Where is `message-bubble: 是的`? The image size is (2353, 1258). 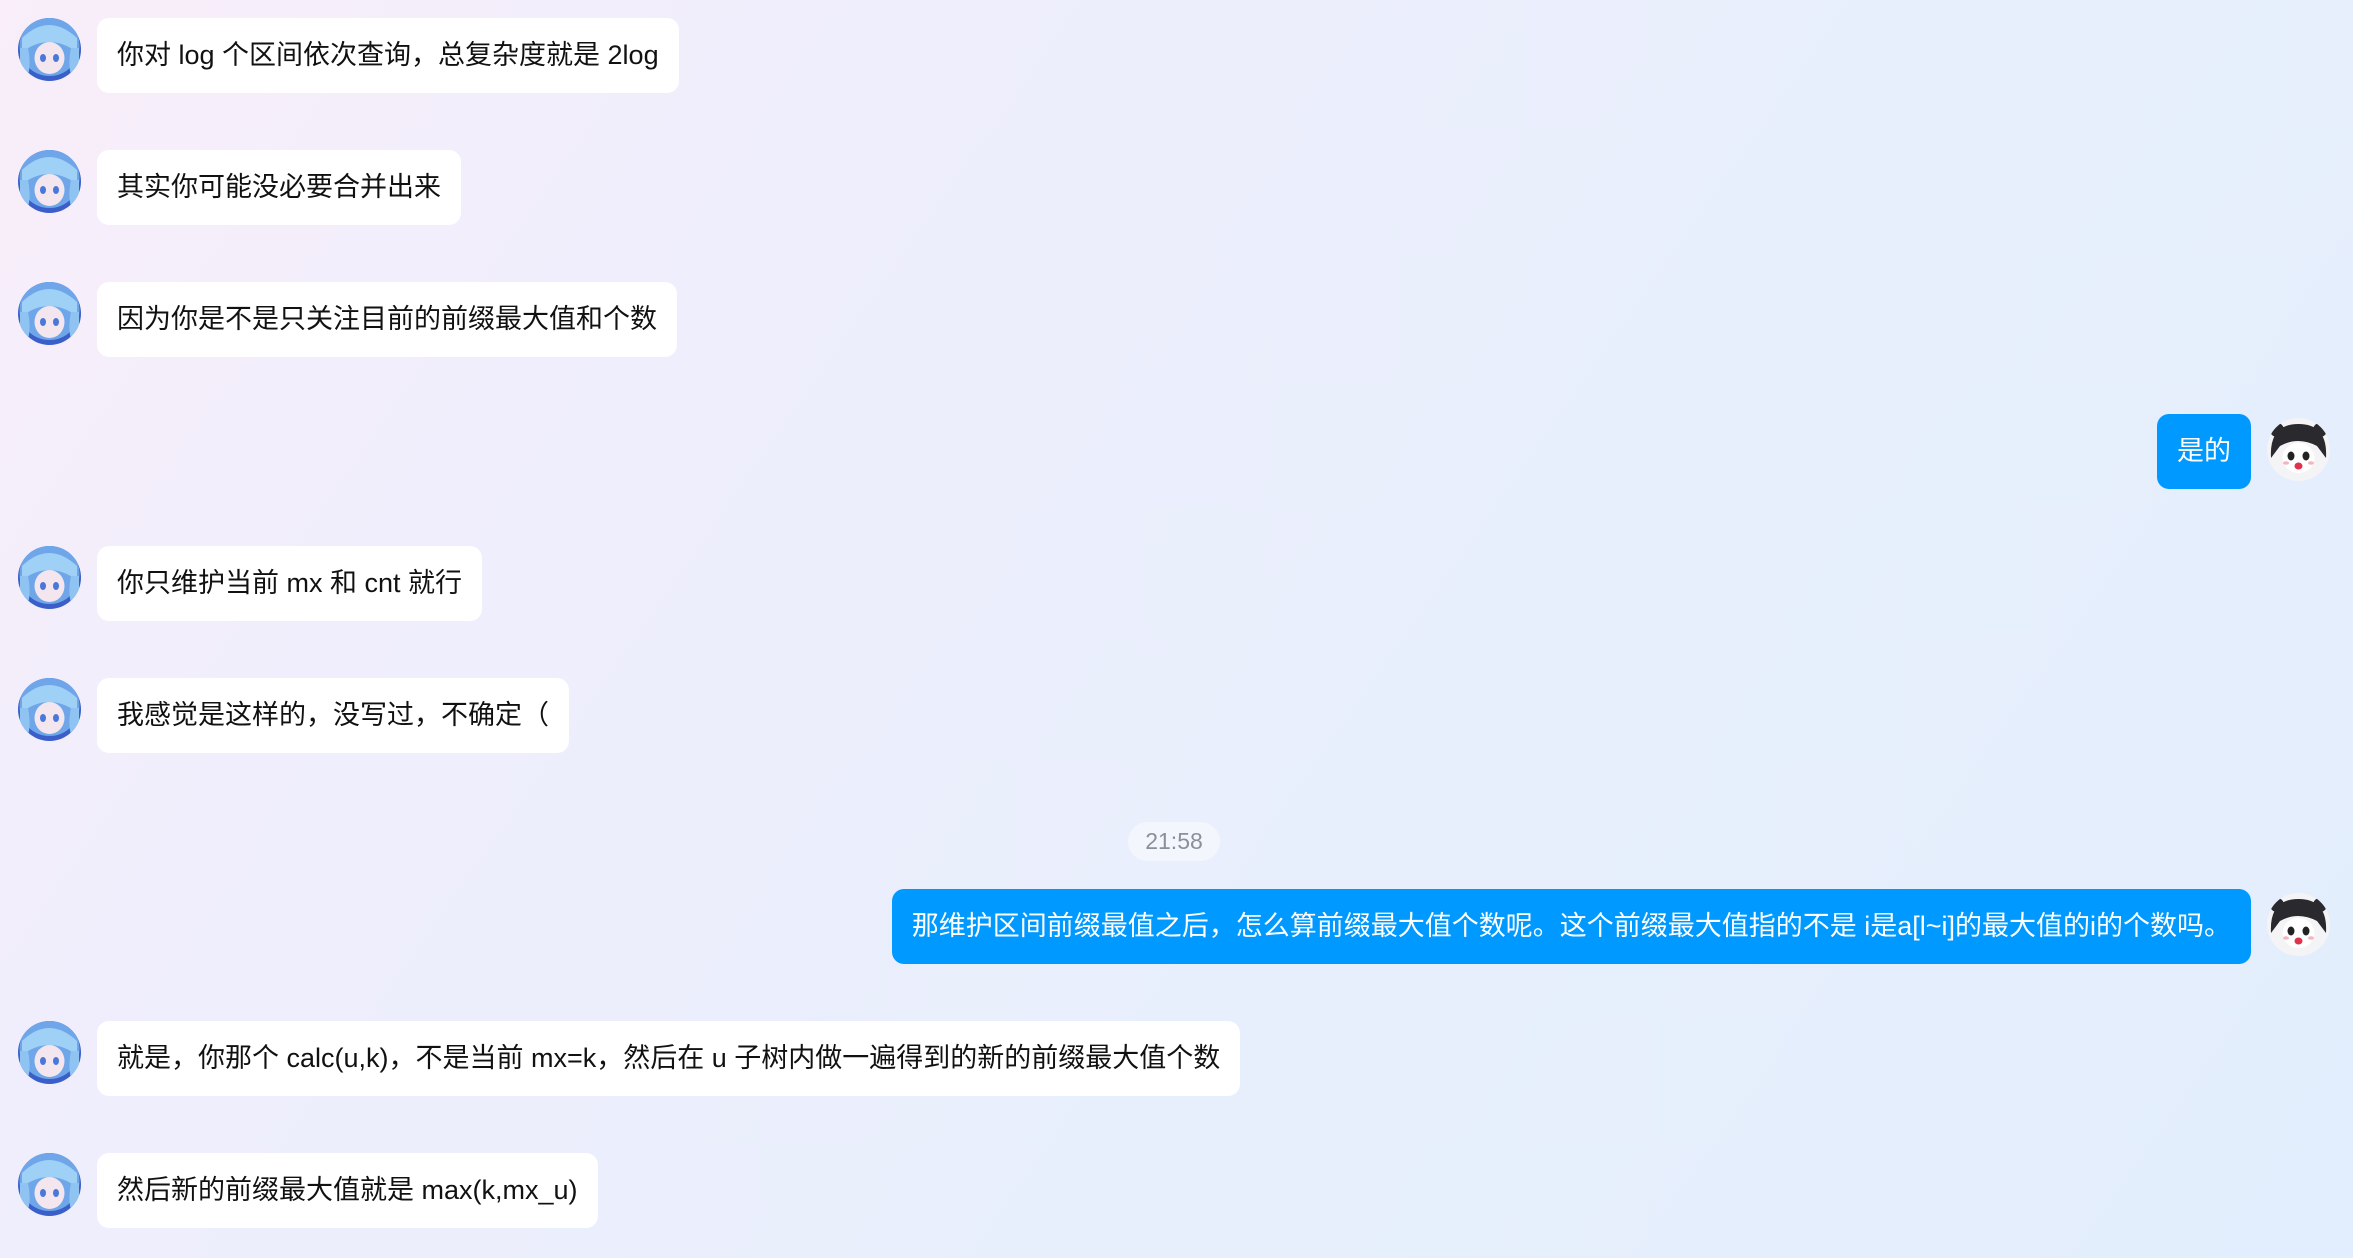
message-bubble: 是的 is located at coordinates (2204, 451).